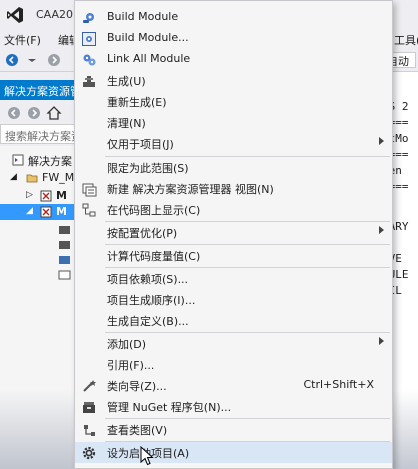 Image resolution: width=418 pixels, height=469 pixels. Describe the element at coordinates (89, 407) in the screenshot. I see `nuget-icon` at that location.